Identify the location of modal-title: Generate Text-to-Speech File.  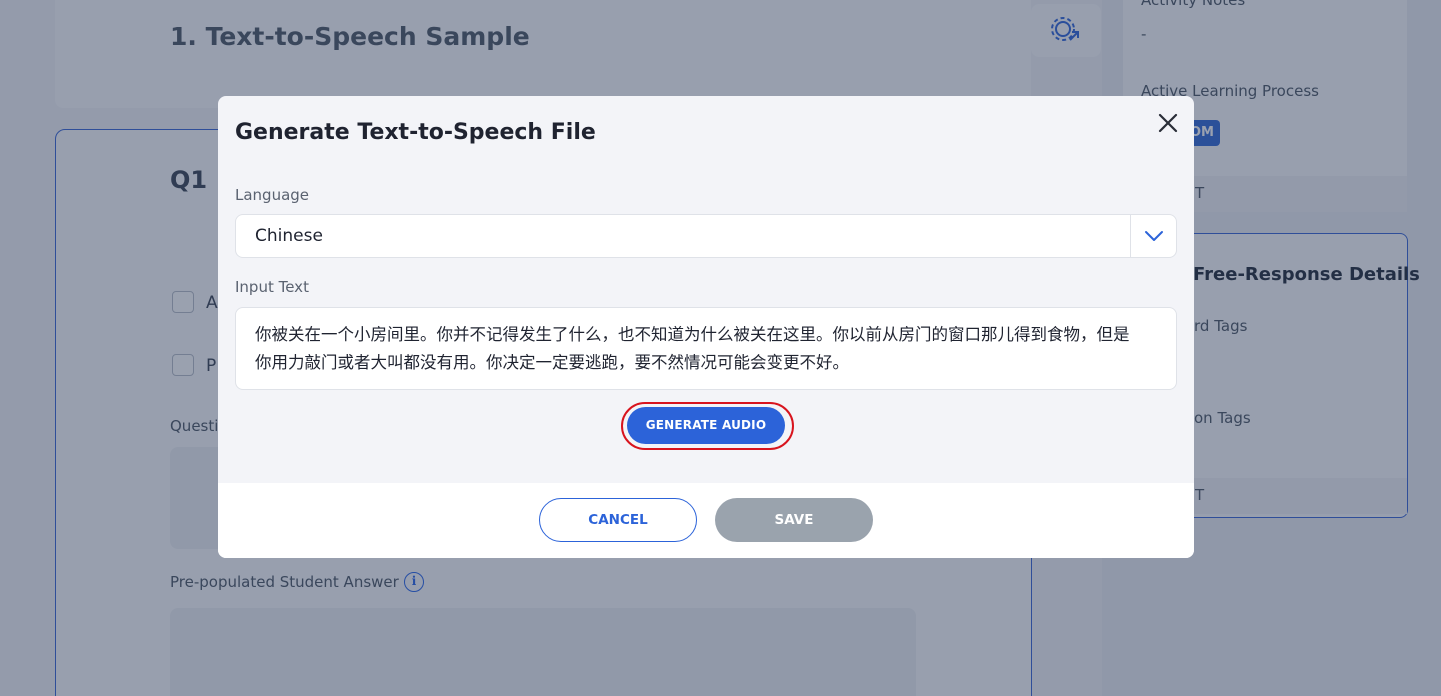
(415, 132).